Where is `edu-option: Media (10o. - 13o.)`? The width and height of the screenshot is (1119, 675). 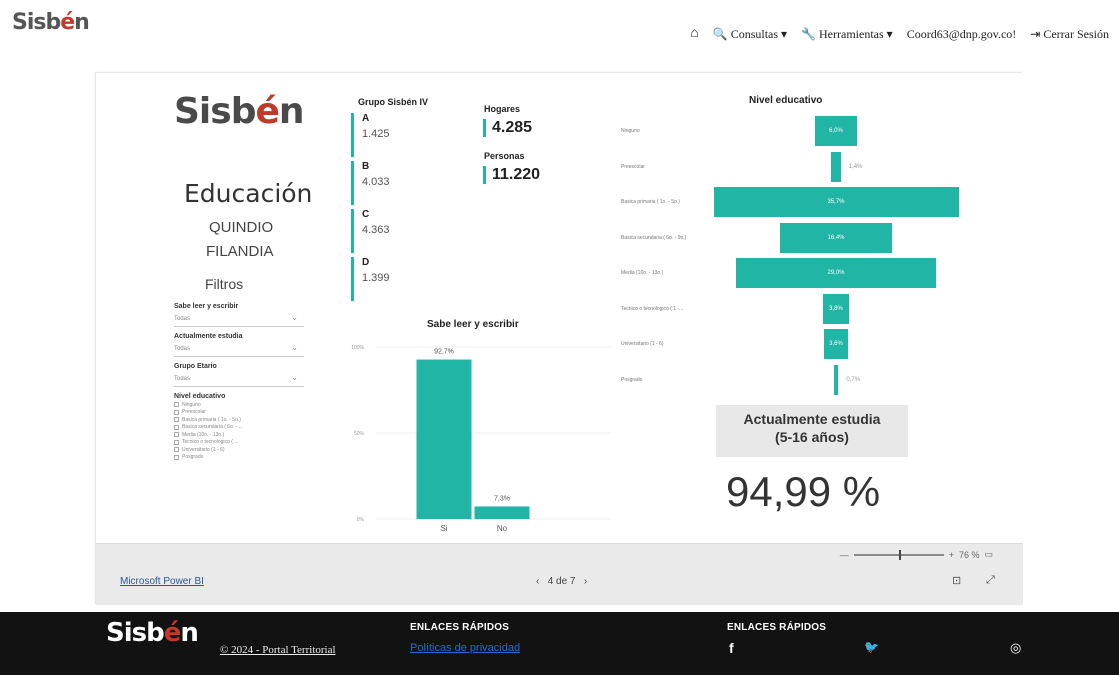
edu-option: Media (10o. - 13o.) is located at coordinates (239, 435).